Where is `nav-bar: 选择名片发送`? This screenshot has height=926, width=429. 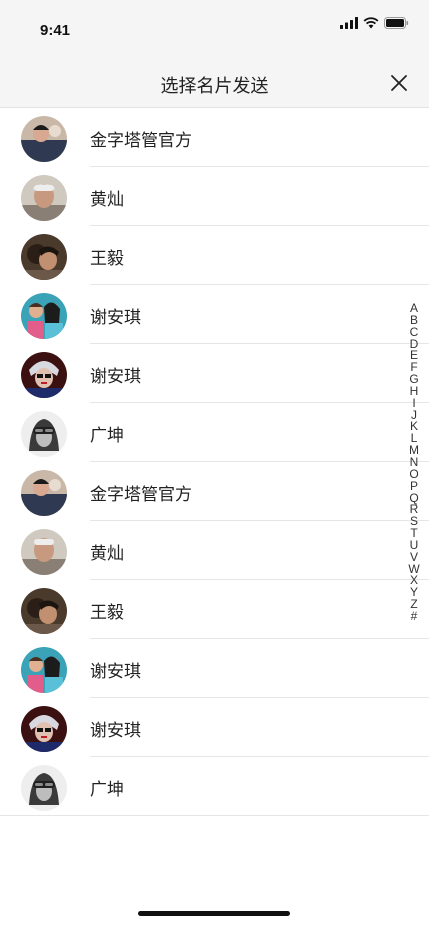
nav-bar: 选择名片发送 is located at coordinates (214, 84).